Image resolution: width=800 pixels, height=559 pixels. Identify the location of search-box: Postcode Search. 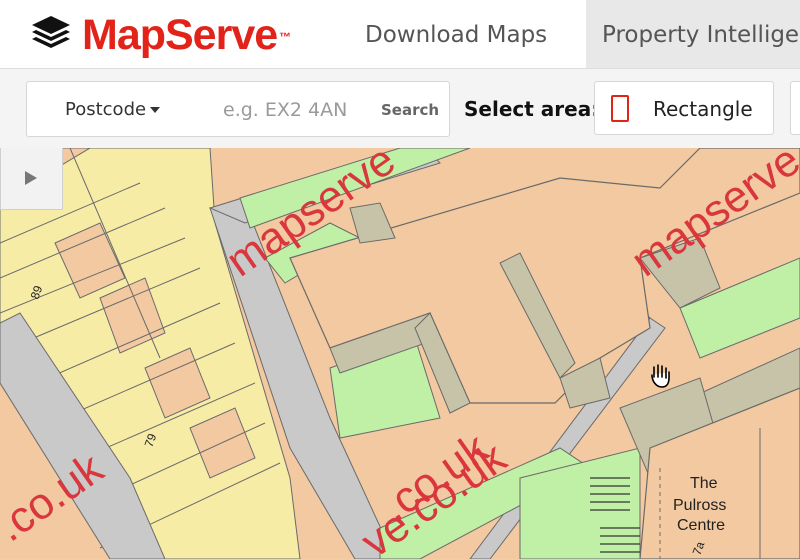
(238, 109).